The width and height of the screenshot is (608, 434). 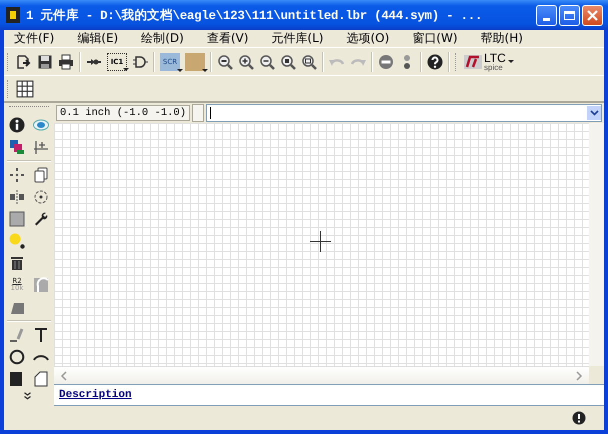 What do you see at coordinates (17, 175) in the screenshot?
I see `move-icon` at bounding box center [17, 175].